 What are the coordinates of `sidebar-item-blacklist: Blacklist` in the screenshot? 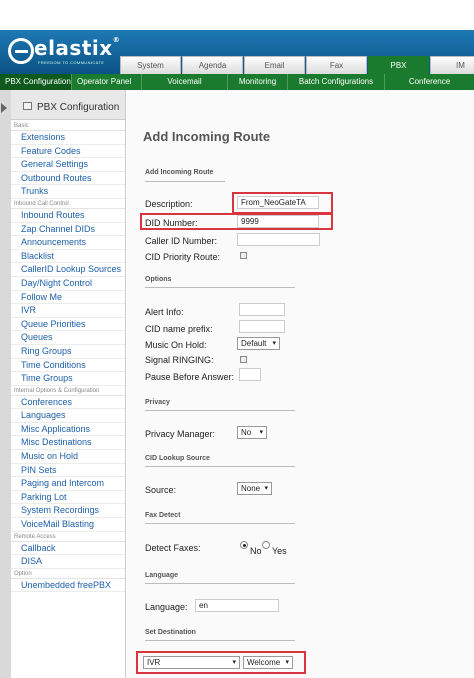 It's located at (68, 257).